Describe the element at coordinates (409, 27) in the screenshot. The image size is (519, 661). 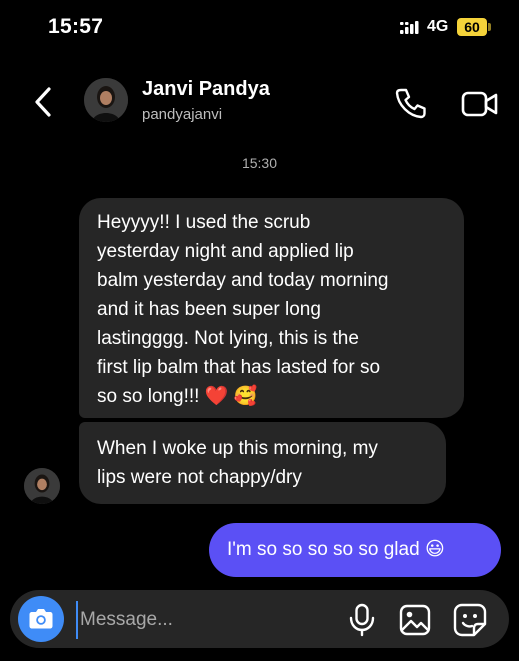
I see `signal-icon` at that location.